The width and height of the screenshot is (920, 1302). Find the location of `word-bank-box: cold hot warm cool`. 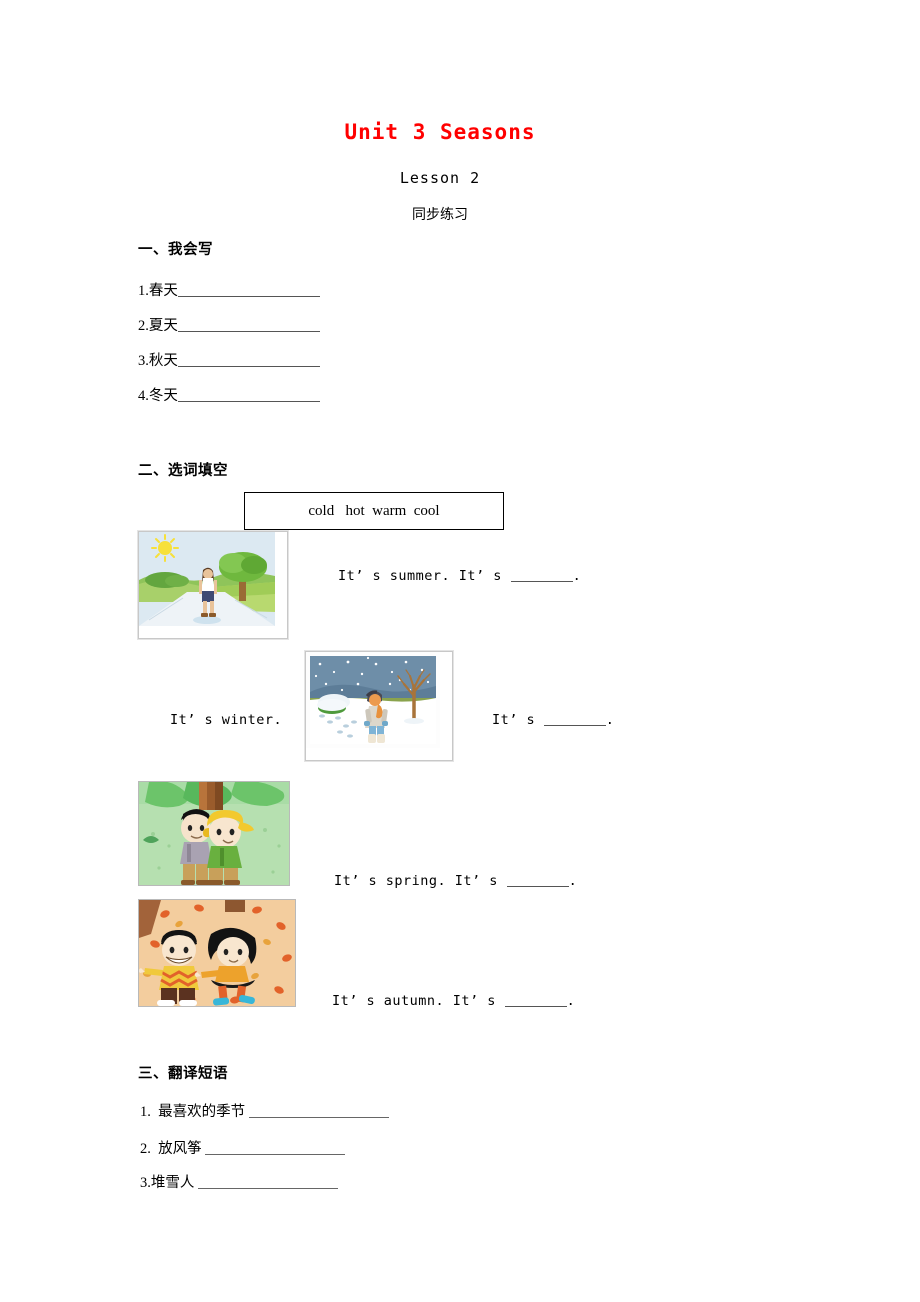

word-bank-box: cold hot warm cool is located at coordinates (374, 511).